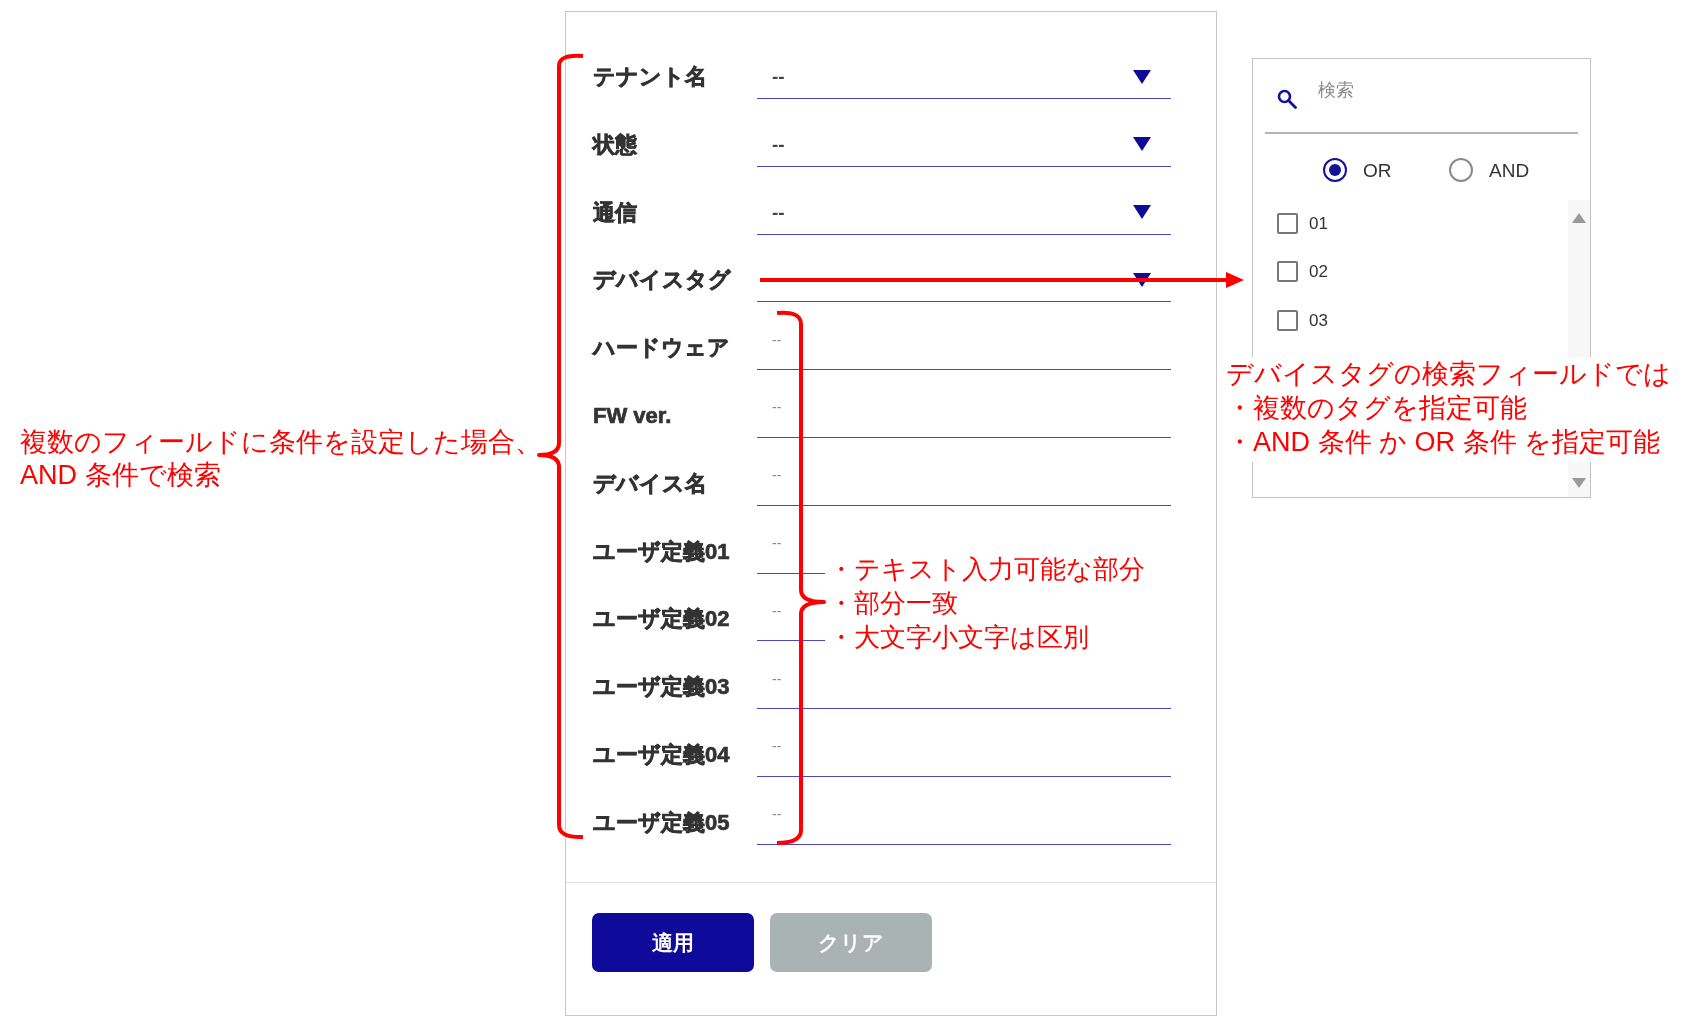 The height and width of the screenshot is (1022, 1702). What do you see at coordinates (958, 637) in the screenshot?
I see `annotation-bullet: ・大文字小文字は区別` at bounding box center [958, 637].